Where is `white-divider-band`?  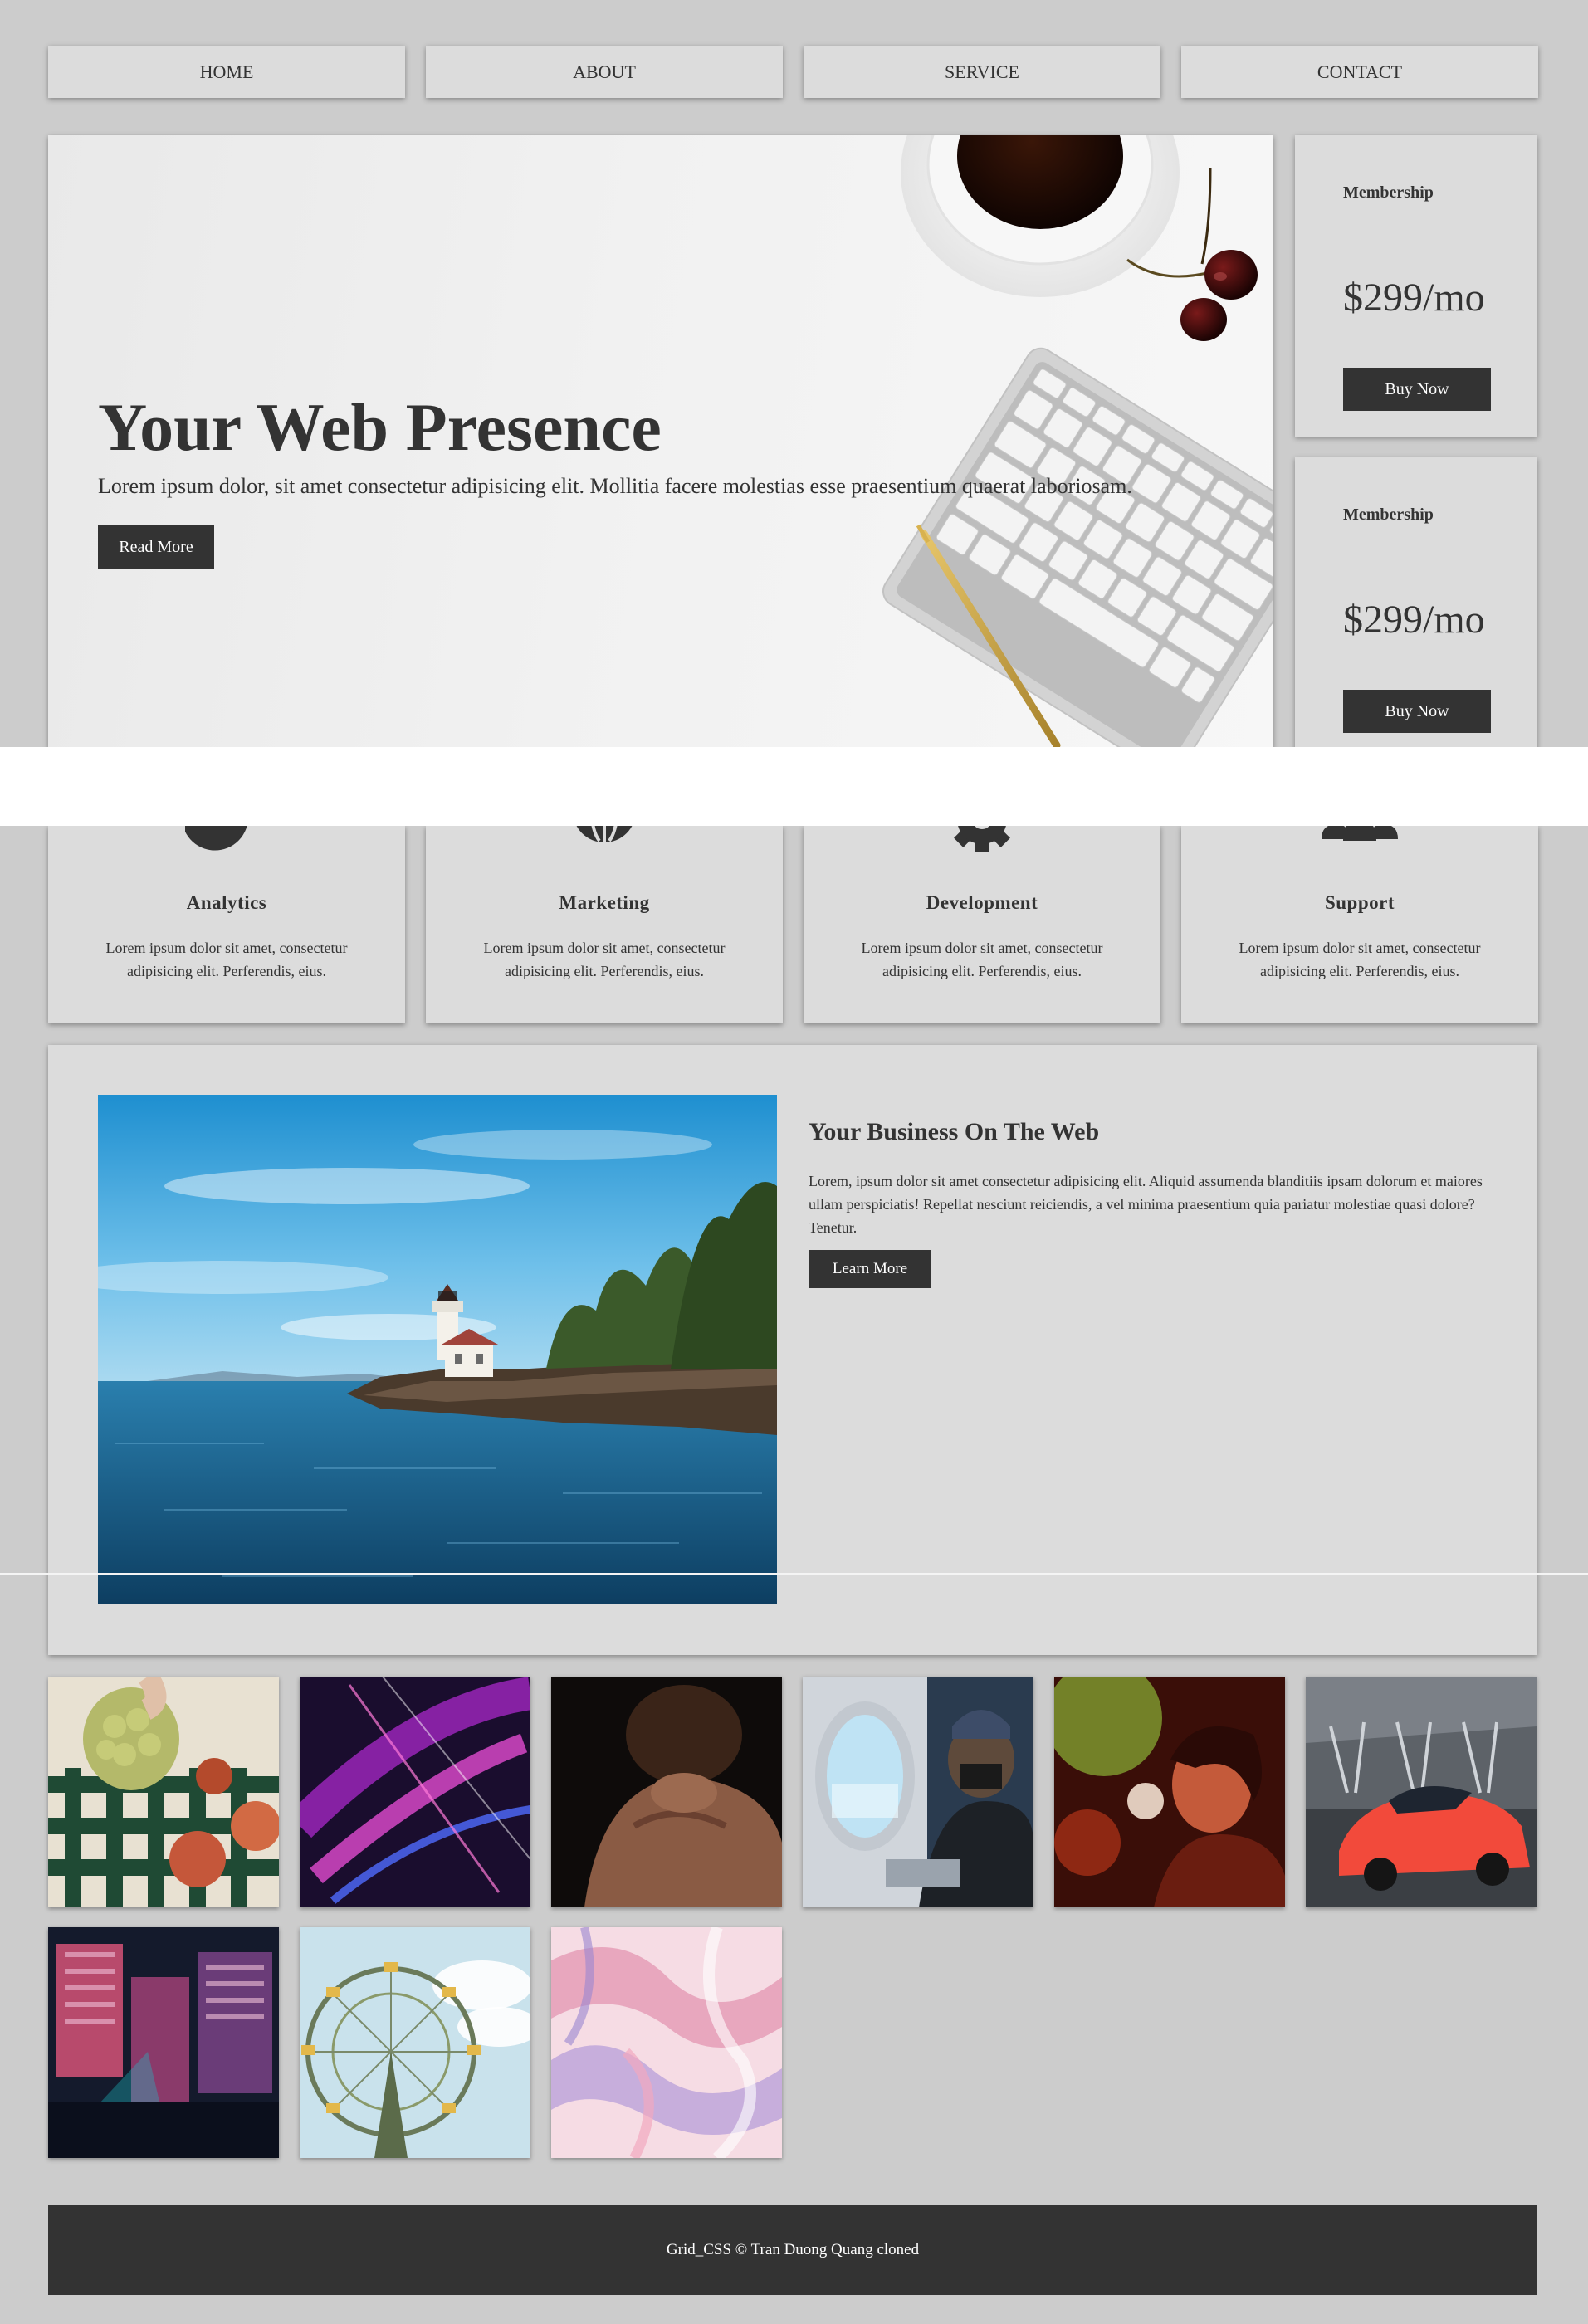
white-divider-band is located at coordinates (794, 786).